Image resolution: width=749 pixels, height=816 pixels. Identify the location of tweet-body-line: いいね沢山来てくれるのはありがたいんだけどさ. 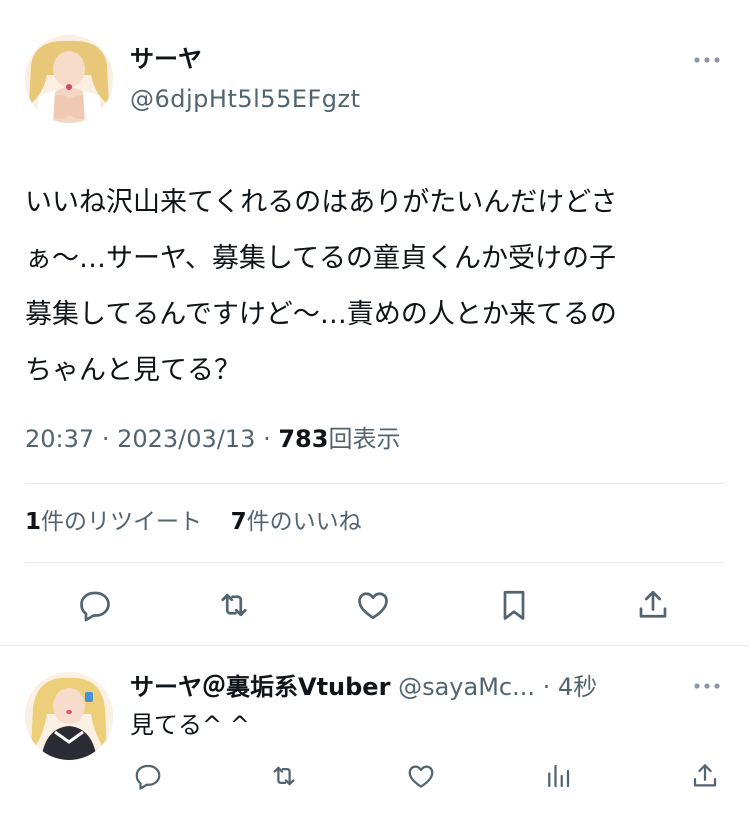
(321, 202).